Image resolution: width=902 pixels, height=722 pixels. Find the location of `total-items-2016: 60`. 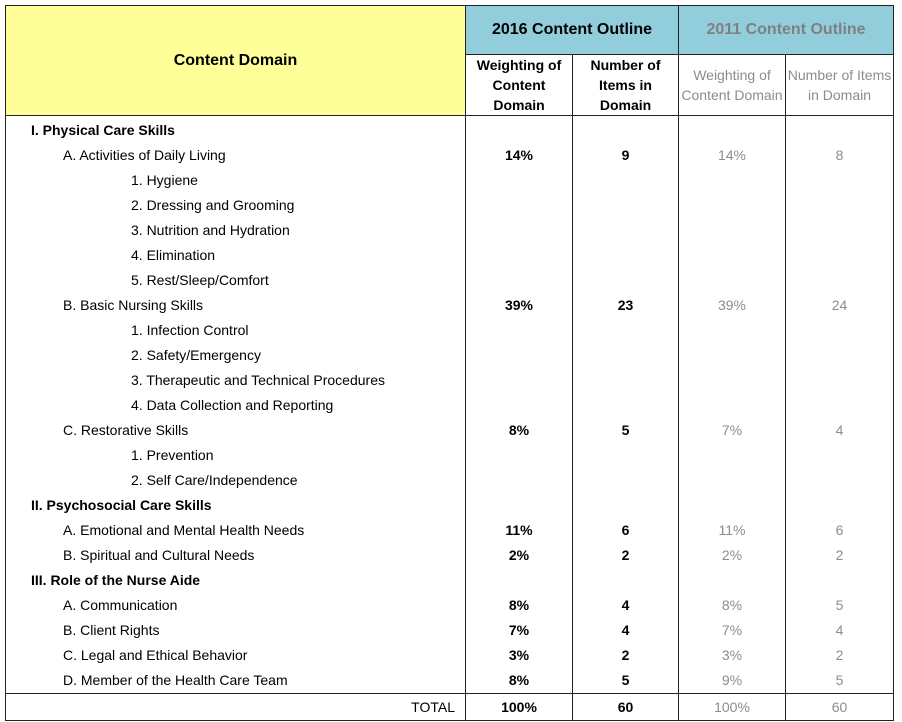

total-items-2016: 60 is located at coordinates (625, 707).